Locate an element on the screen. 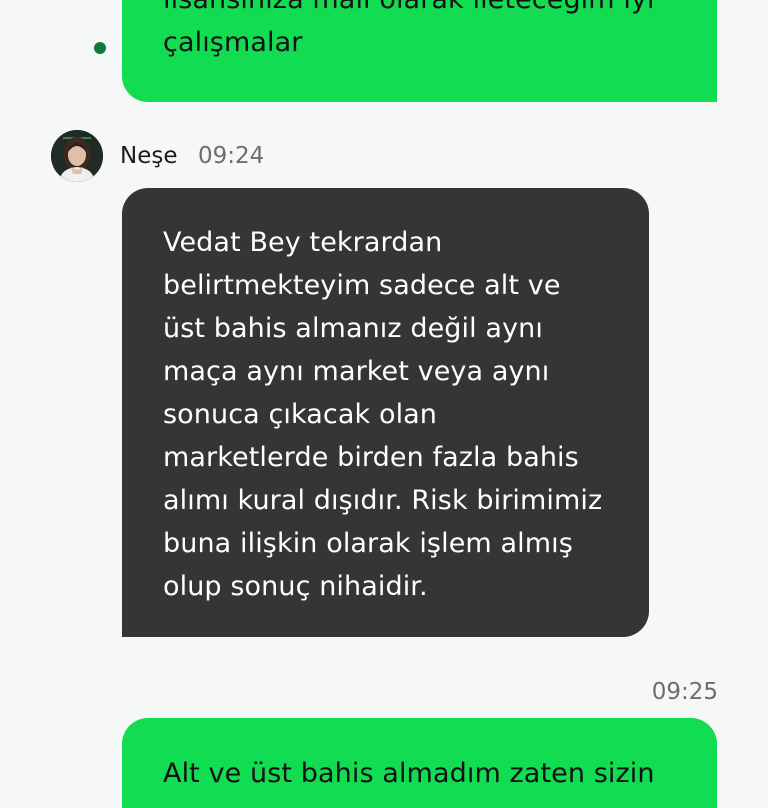 Image resolution: width=768 pixels, height=808 pixels. avatar-photo-icon is located at coordinates (77, 156).